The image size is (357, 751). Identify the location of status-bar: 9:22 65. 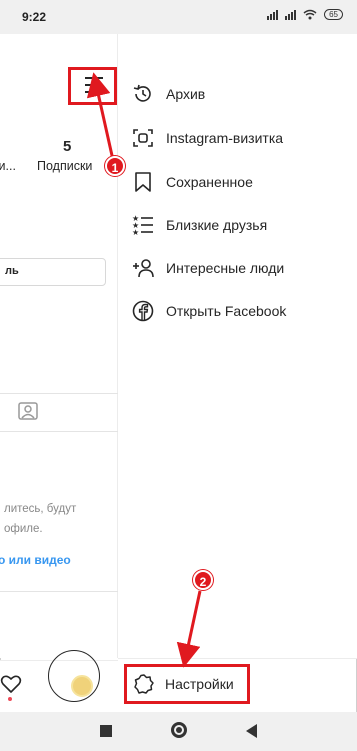
(178, 17).